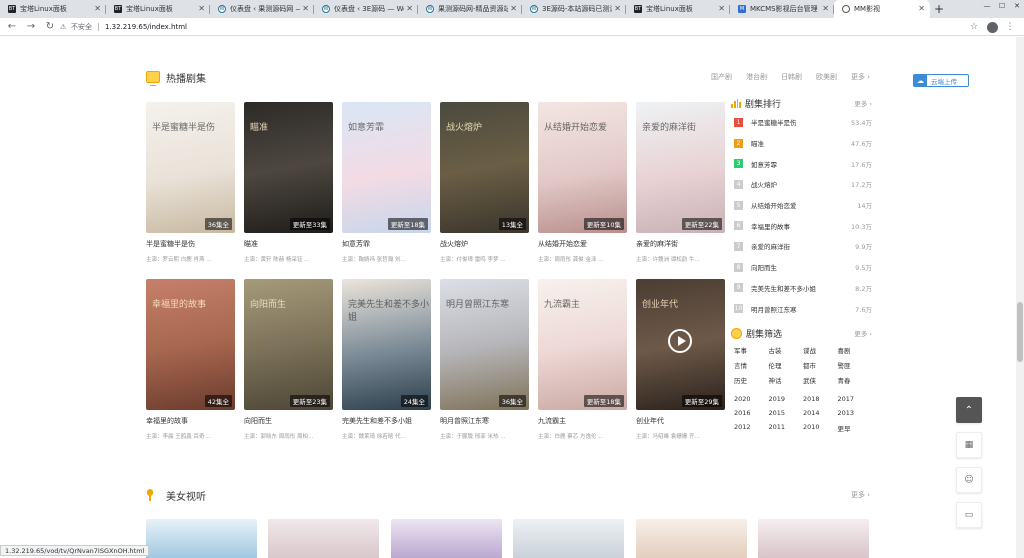  Describe the element at coordinates (190, 344) in the screenshot. I see `show-poster: 幸福里的故事 42集全` at that location.